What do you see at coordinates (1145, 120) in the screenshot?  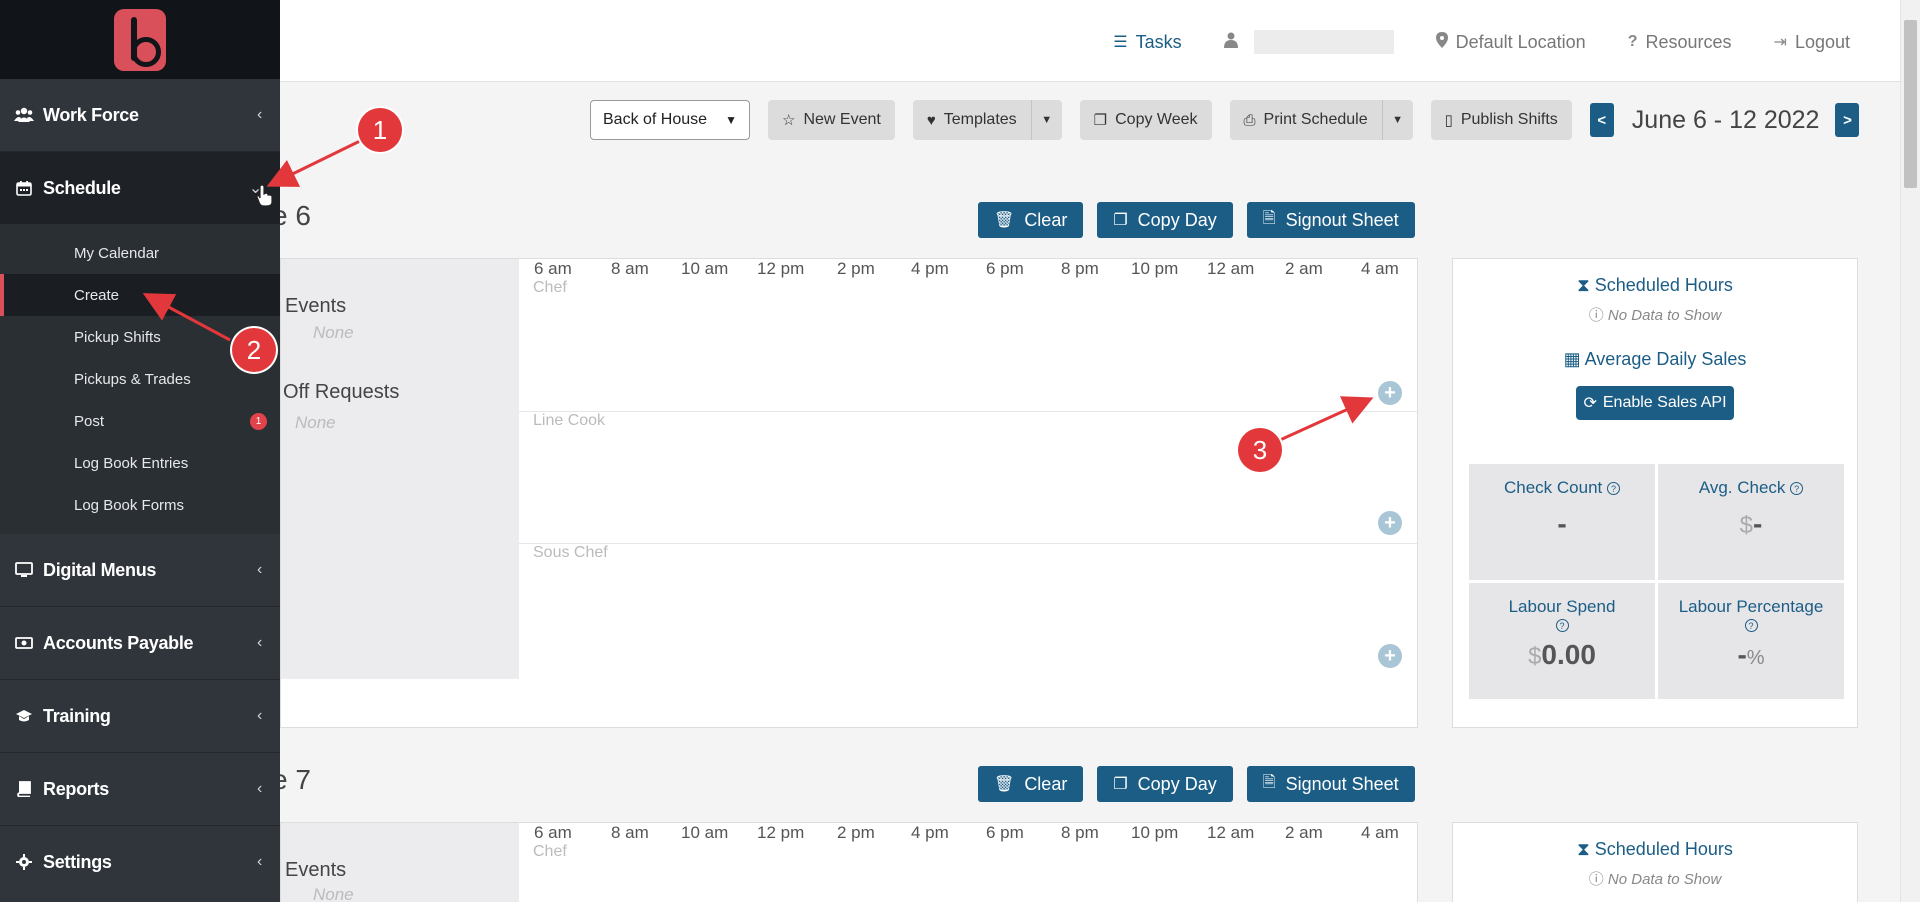 I see `copy-week-button: ❐ Copy Week` at bounding box center [1145, 120].